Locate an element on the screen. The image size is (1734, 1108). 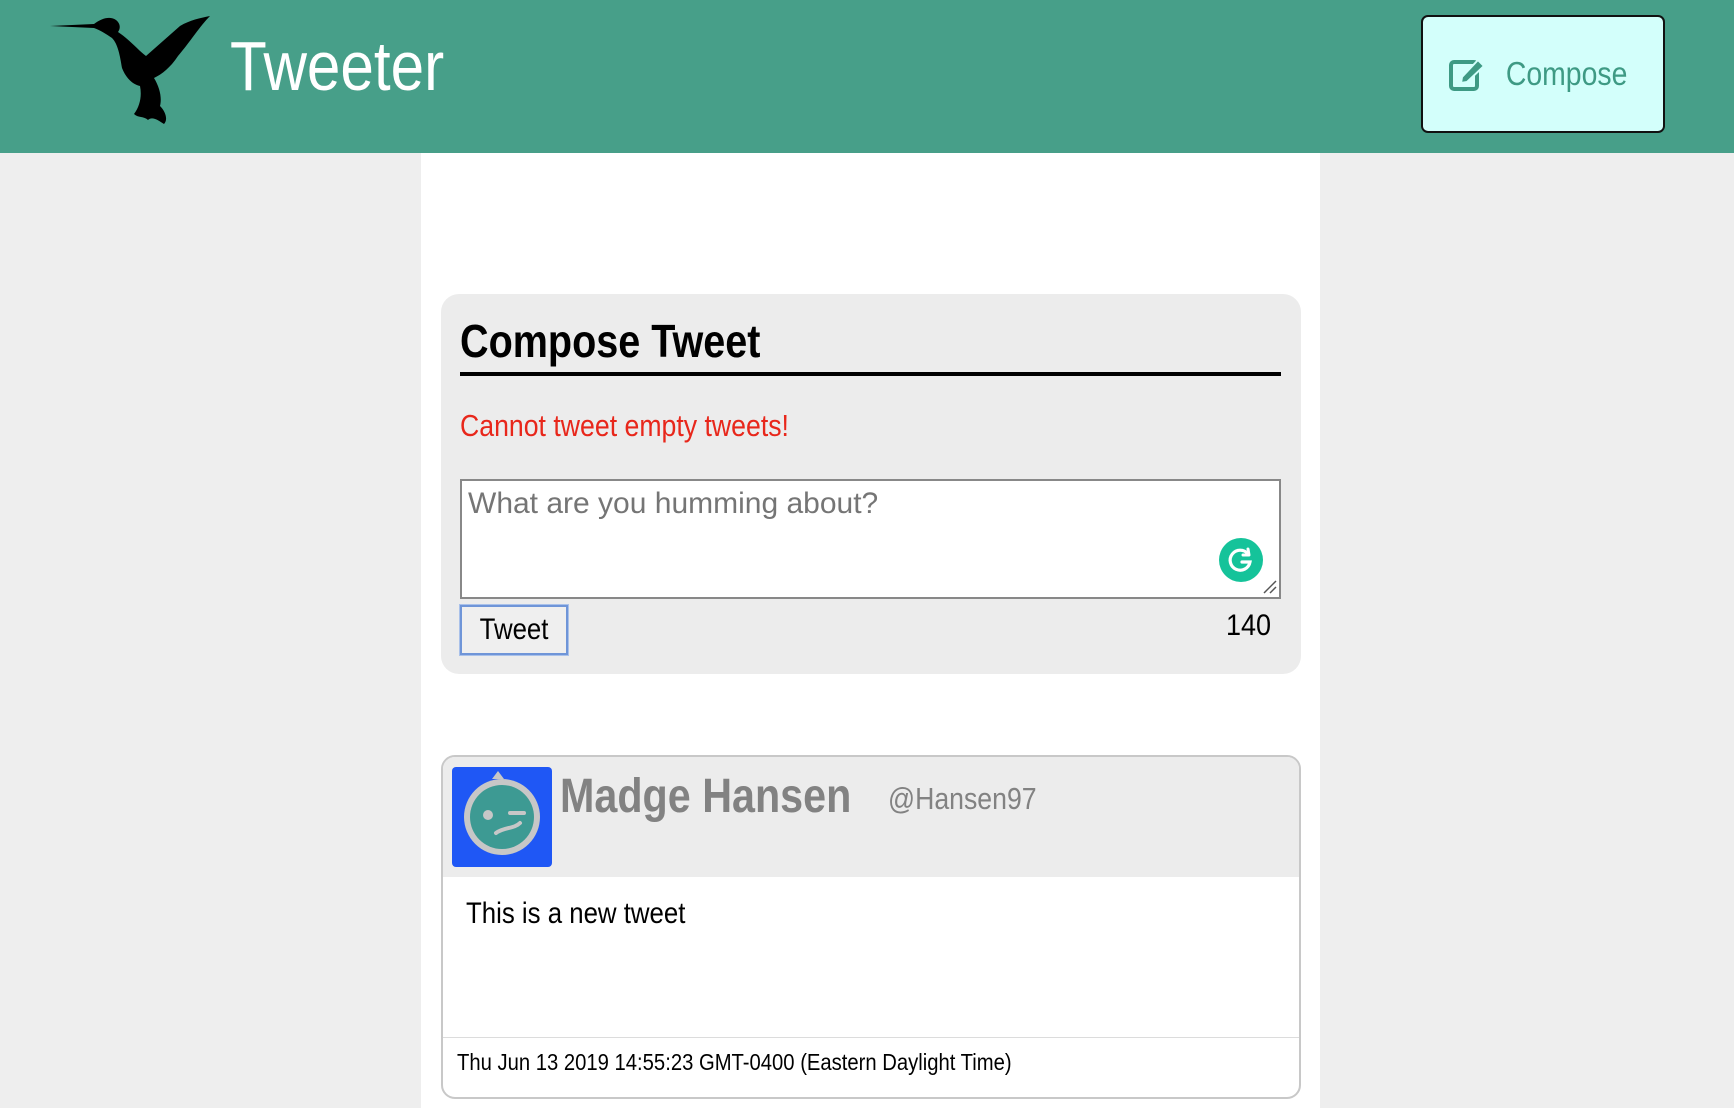
character-counter: 140 is located at coordinates (1248, 625).